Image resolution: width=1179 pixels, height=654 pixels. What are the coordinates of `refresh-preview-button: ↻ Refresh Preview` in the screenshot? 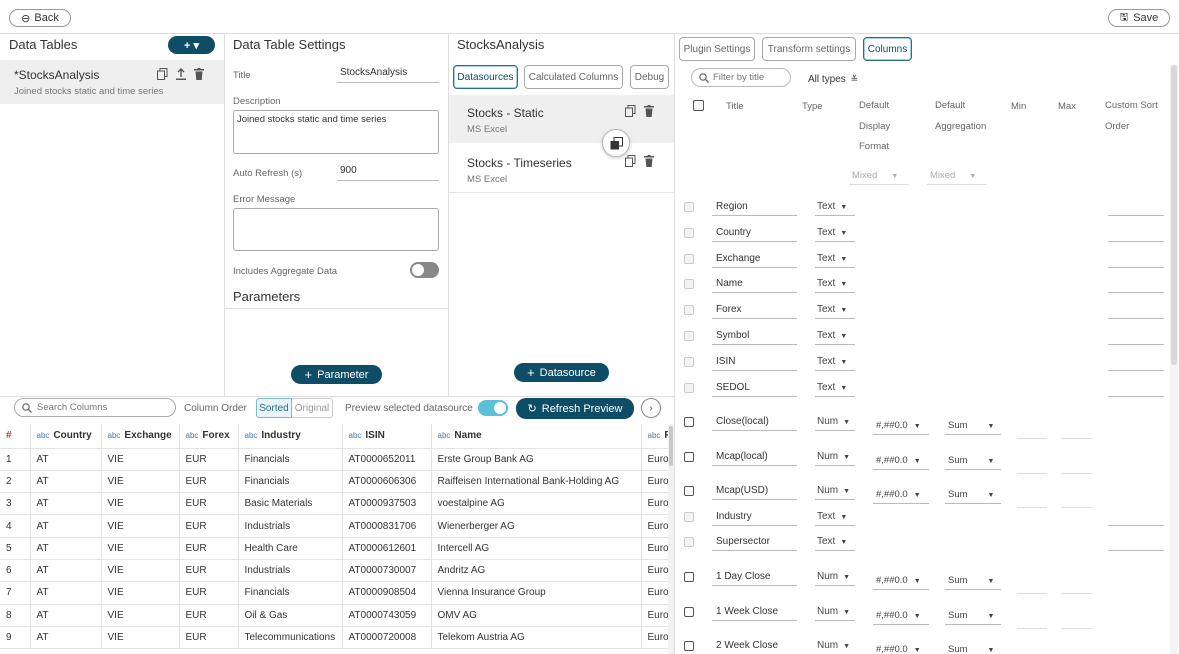 It's located at (575, 408).